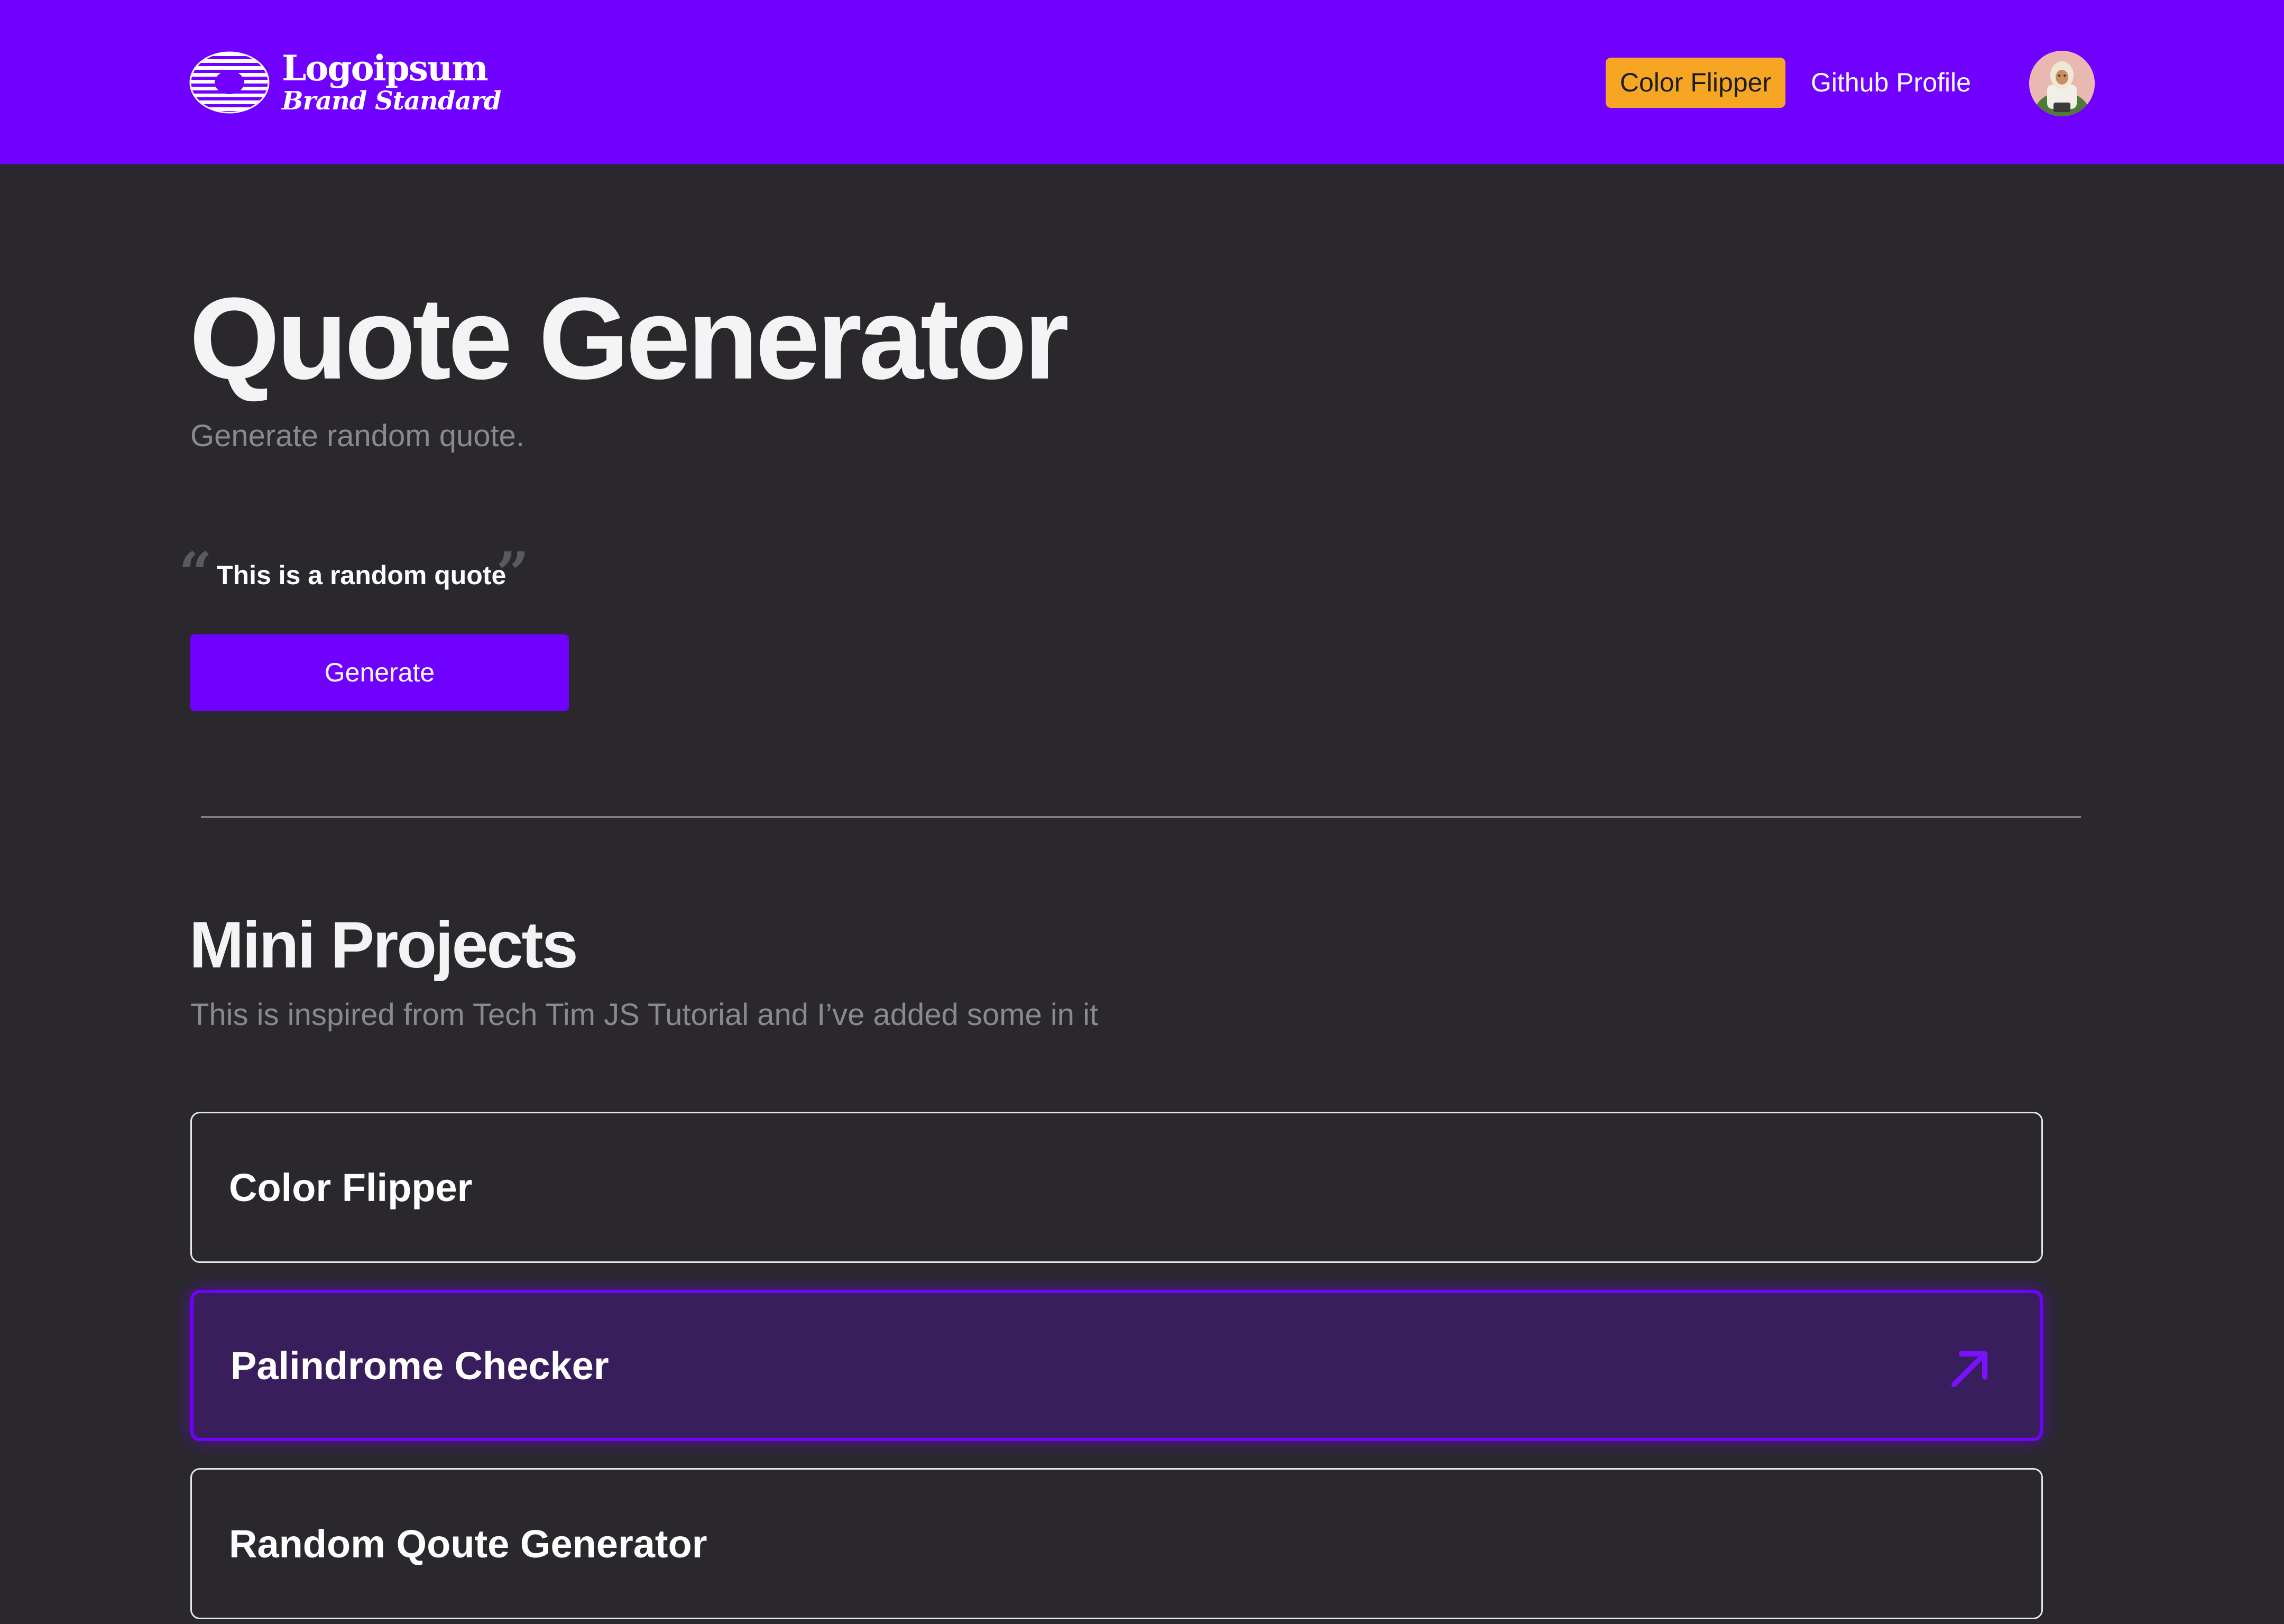 Image resolution: width=2284 pixels, height=1624 pixels. I want to click on logo-text: Logoipsum Brand Standard, so click(391, 83).